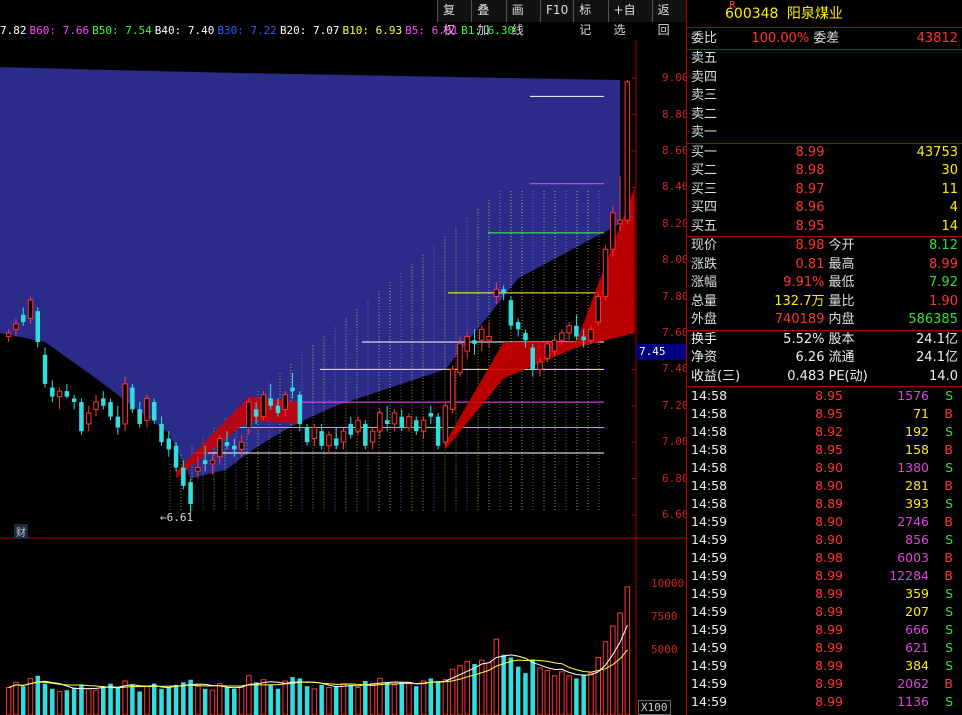 The image size is (962, 715). Describe the element at coordinates (948, 575) in the screenshot. I see `trade-side: B` at that location.